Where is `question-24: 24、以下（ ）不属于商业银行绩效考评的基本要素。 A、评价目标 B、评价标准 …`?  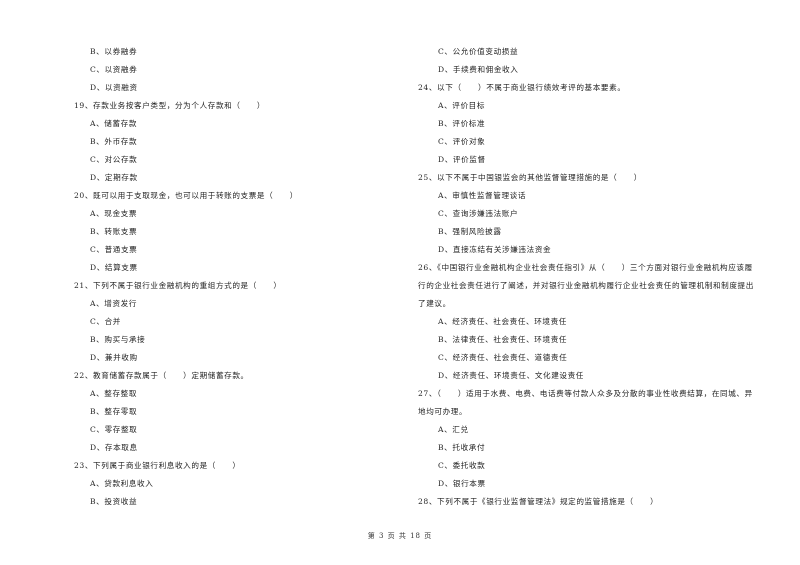 question-24: 24、以下（ ）不属于商业银行绩效考评的基本要素。 A、评价目标 B、评价标准 … is located at coordinates (593, 124).